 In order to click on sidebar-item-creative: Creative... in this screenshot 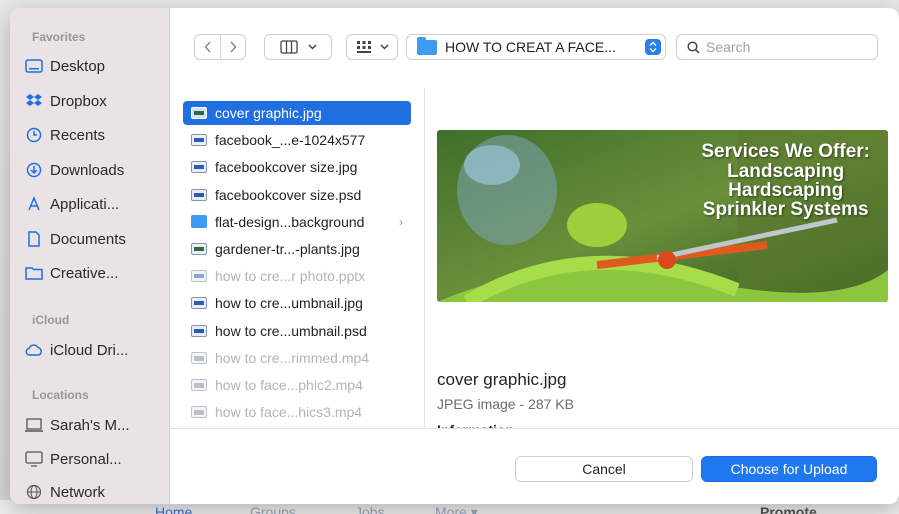, I will do `click(95, 273)`.